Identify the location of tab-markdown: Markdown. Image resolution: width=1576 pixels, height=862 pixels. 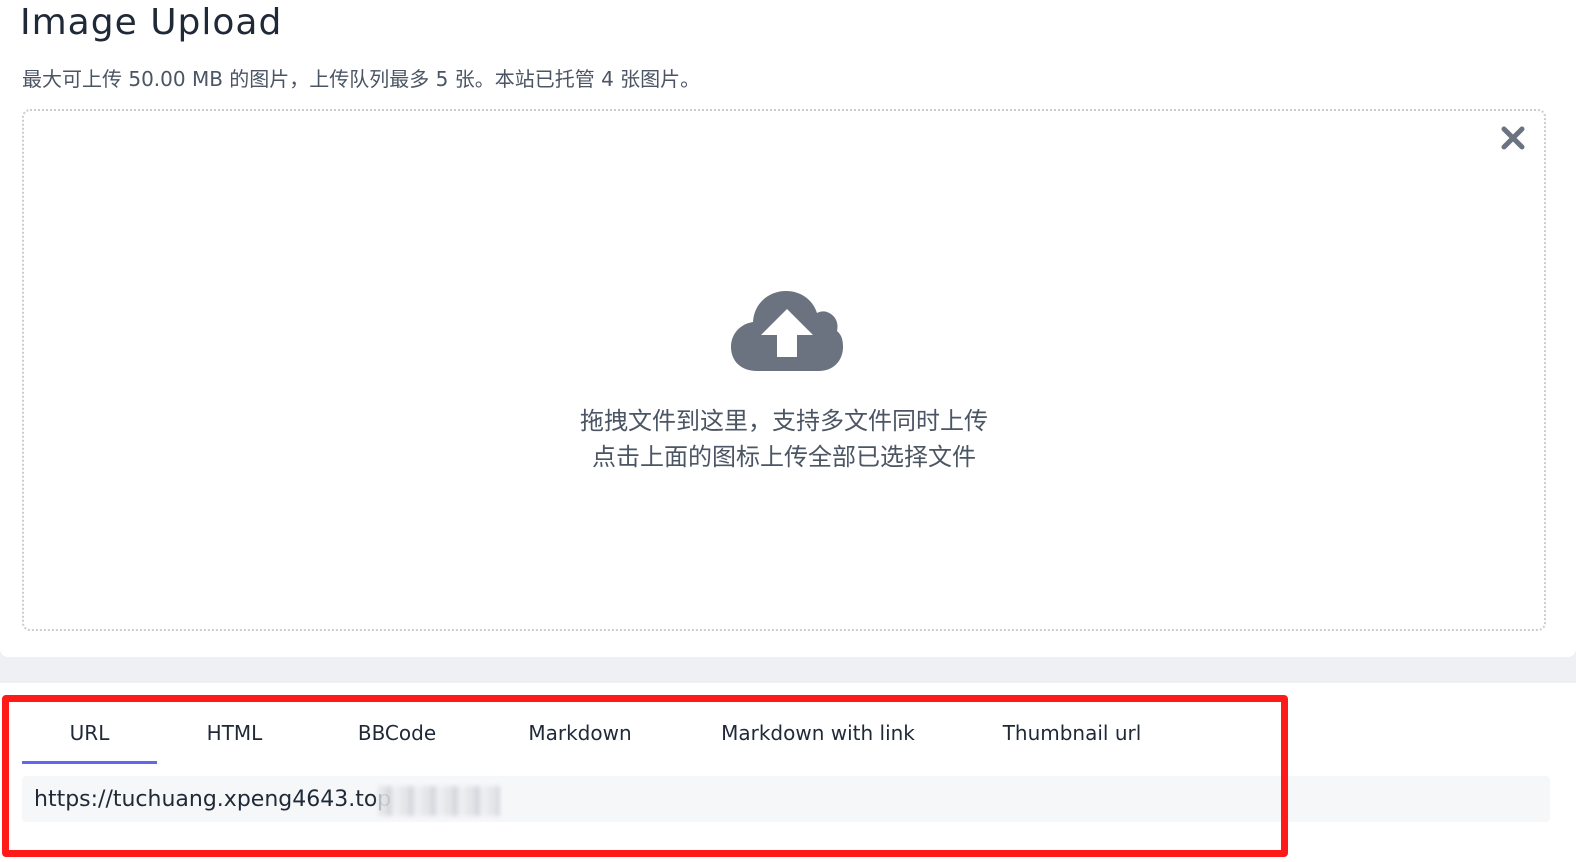
(580, 731).